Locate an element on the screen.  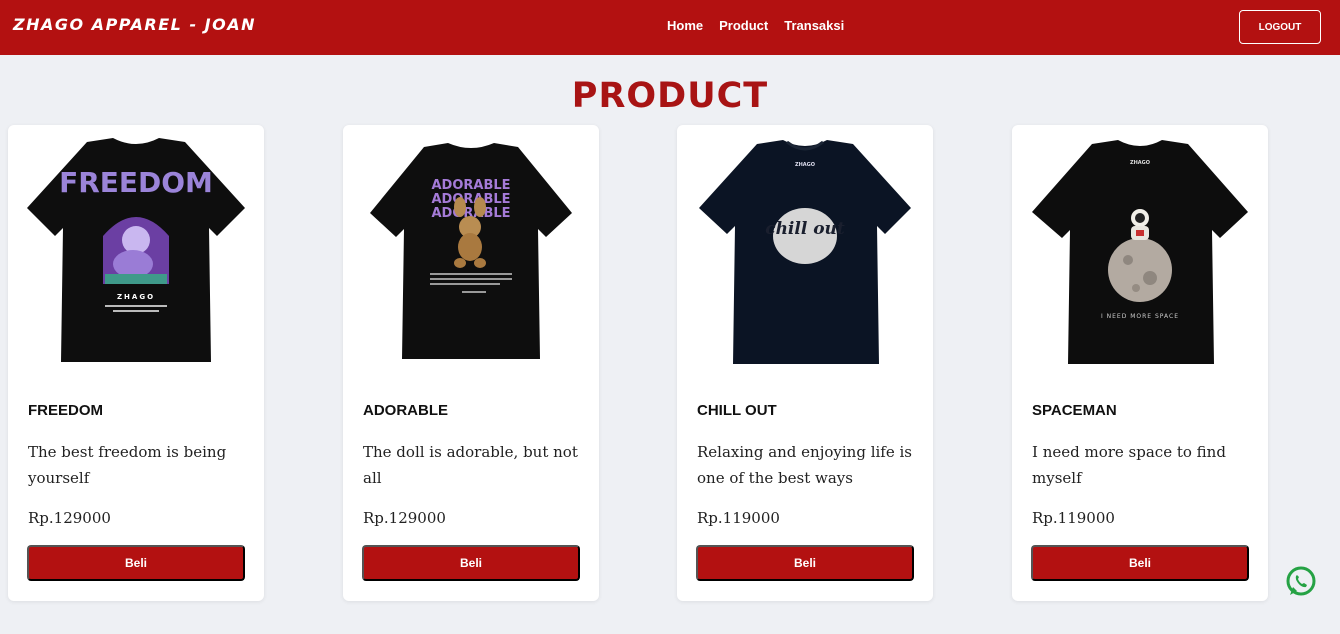
shirt-print-text: FREEDOM is located at coordinates (136, 182).